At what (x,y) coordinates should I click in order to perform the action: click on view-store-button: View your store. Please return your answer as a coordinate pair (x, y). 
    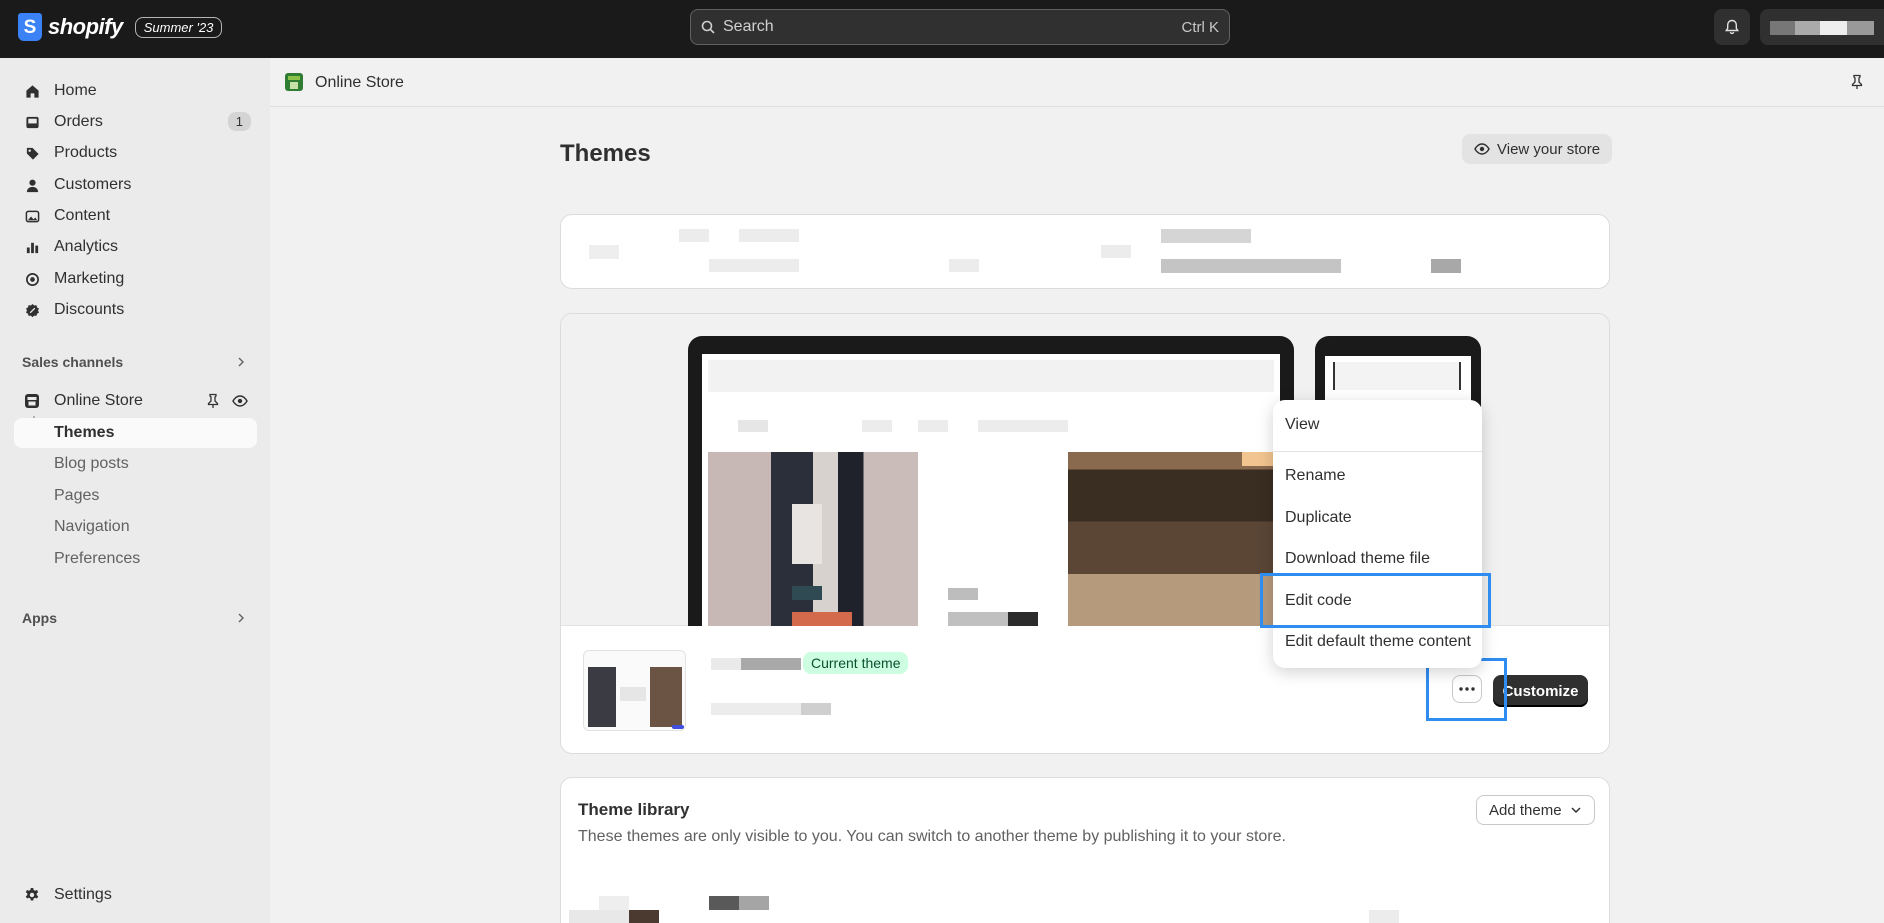
    Looking at the image, I should click on (1537, 149).